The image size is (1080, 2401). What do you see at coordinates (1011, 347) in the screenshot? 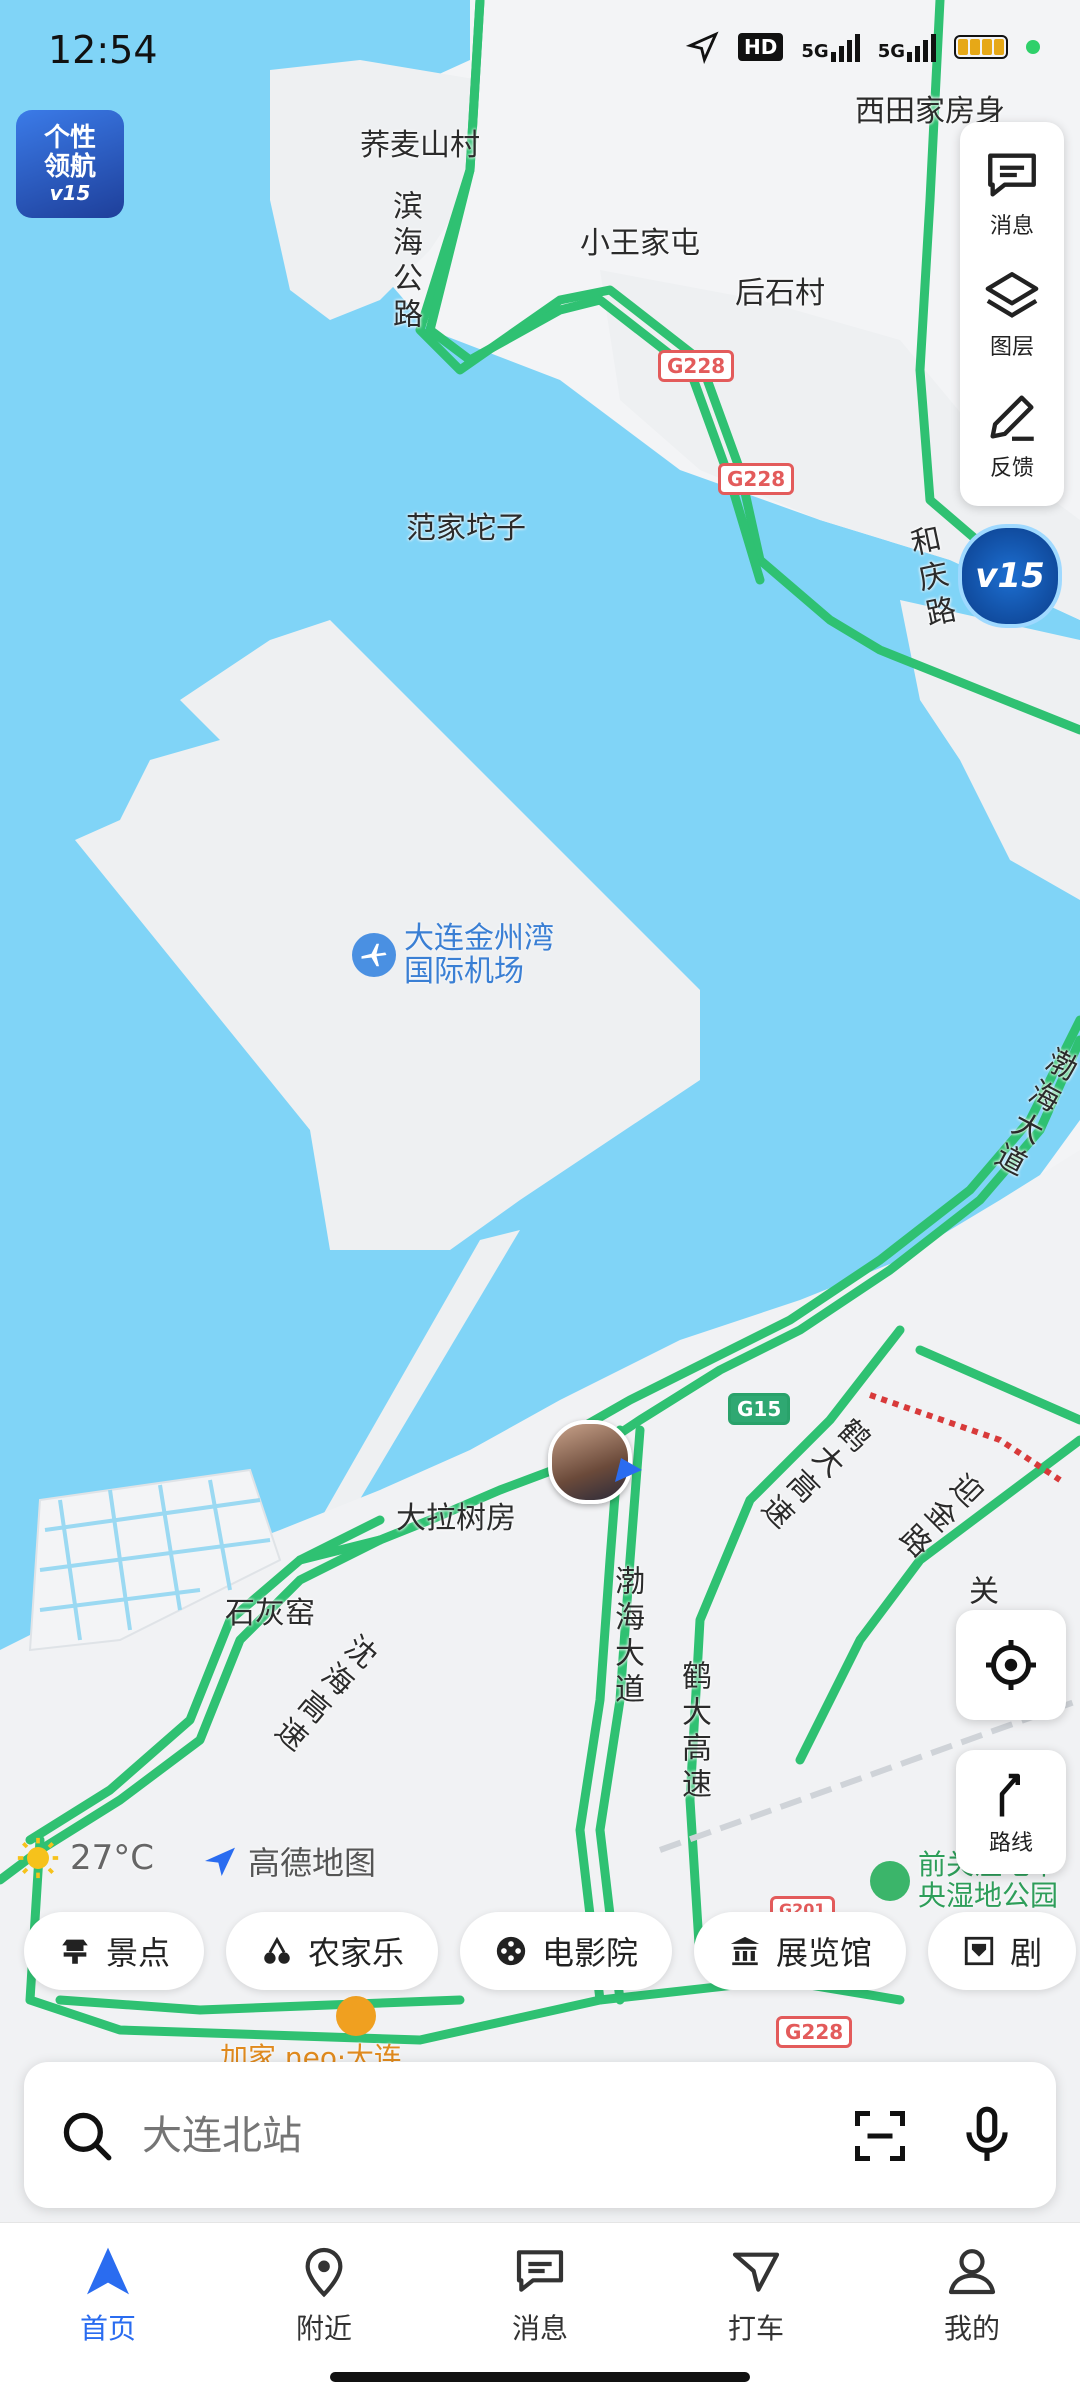
I see `tool-layers-label: 图层` at bounding box center [1011, 347].